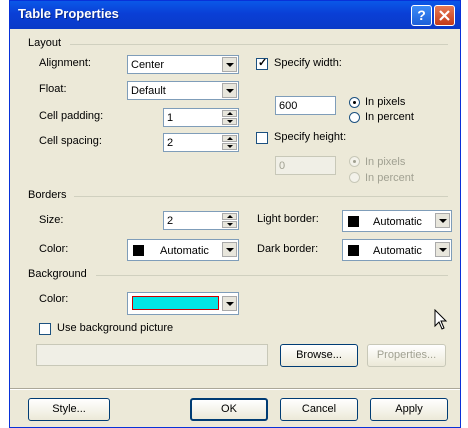 This screenshot has height=428, width=468. Describe the element at coordinates (319, 409) in the screenshot. I see `cancel-button: Cancel` at that location.